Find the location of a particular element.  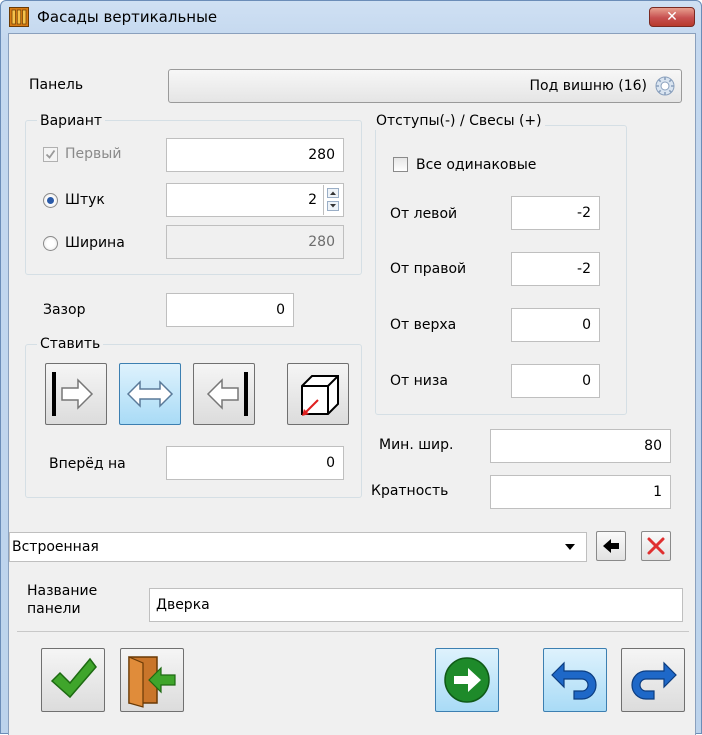

first-checkbox is located at coordinates (50, 154).